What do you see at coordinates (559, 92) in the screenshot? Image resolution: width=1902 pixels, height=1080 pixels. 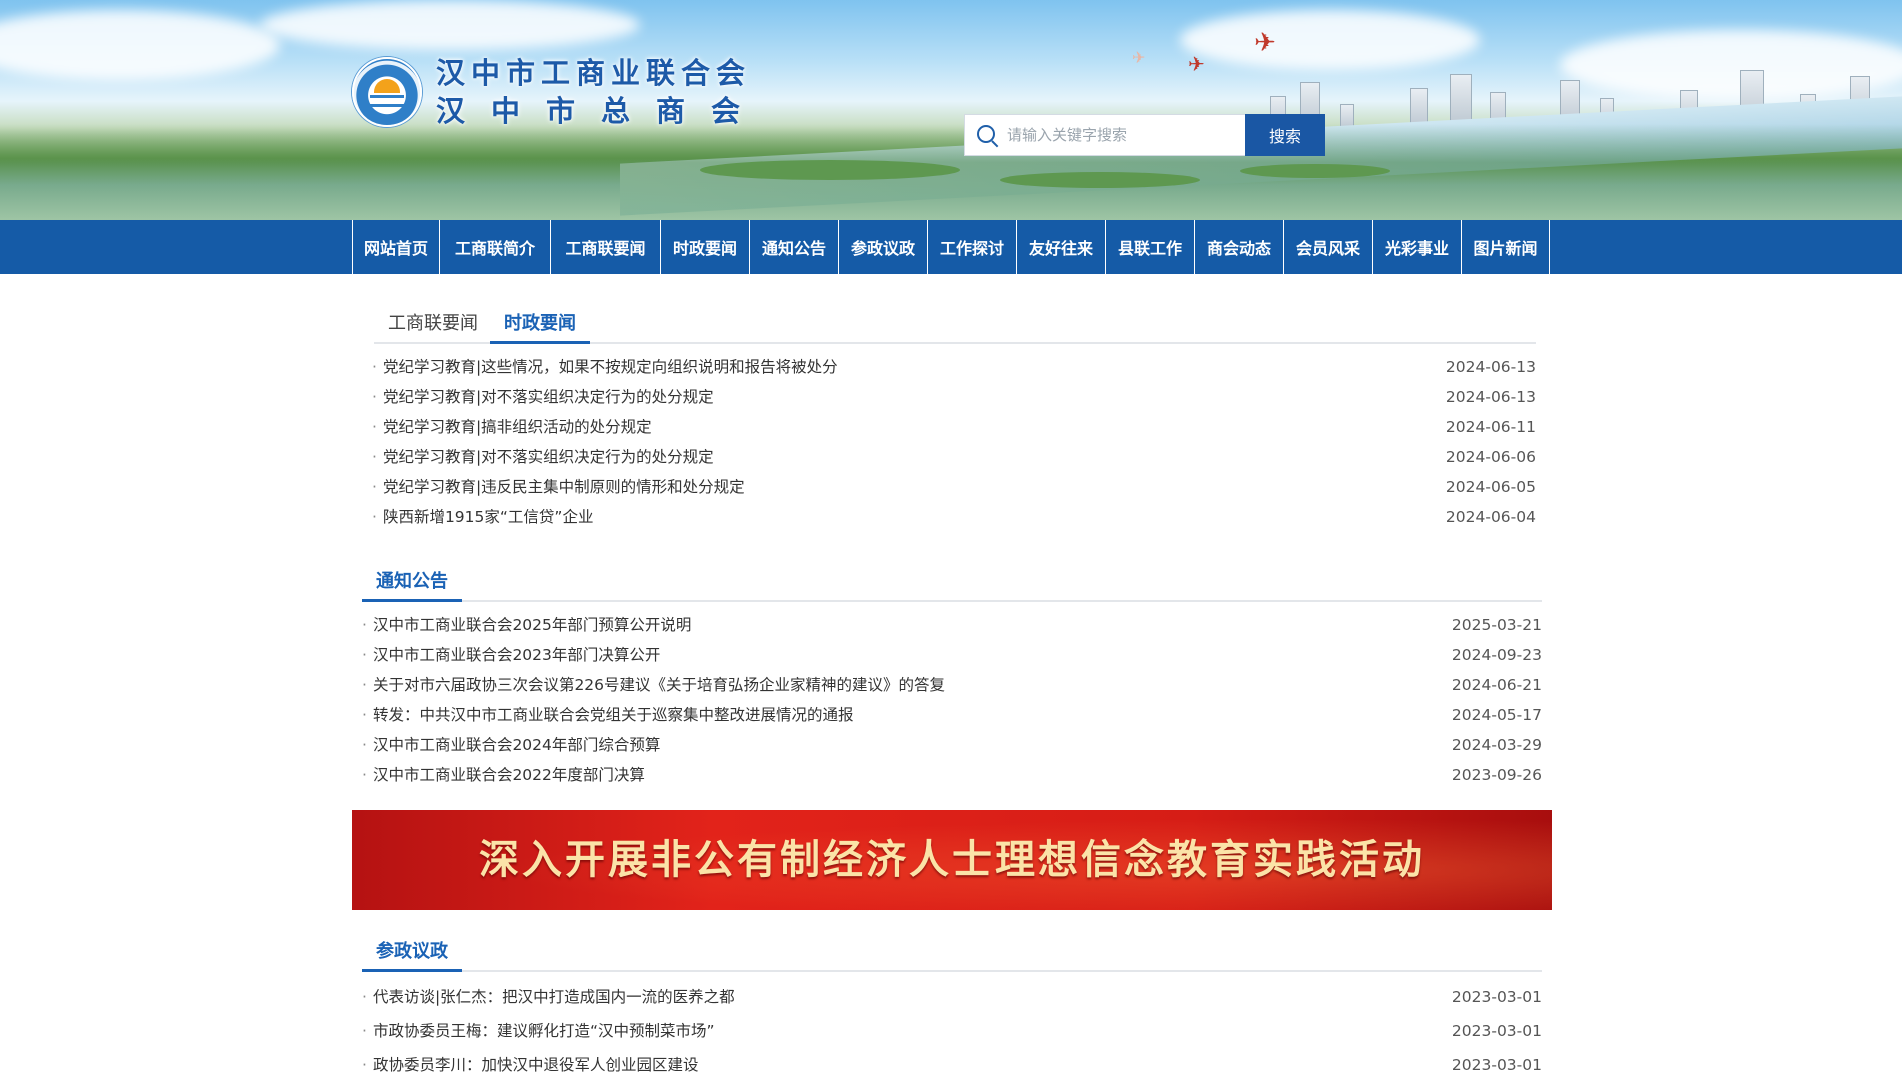 I see `site-logo: 汉中市工商业联合会 汉中市总商会` at bounding box center [559, 92].